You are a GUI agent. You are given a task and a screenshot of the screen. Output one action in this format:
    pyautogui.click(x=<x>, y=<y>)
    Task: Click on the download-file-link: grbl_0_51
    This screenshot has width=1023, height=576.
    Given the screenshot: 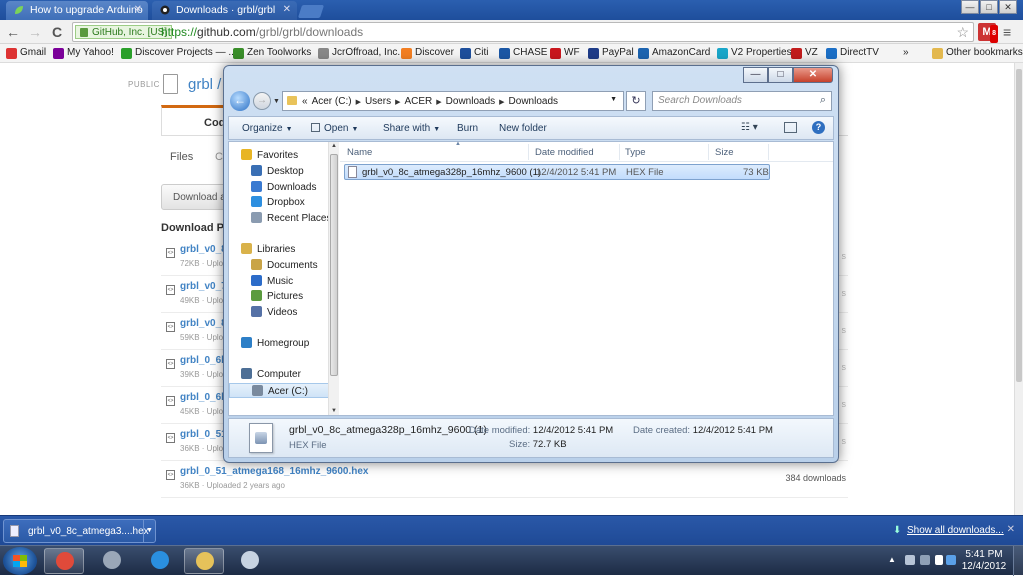 What is the action you would take?
    pyautogui.click(x=203, y=434)
    